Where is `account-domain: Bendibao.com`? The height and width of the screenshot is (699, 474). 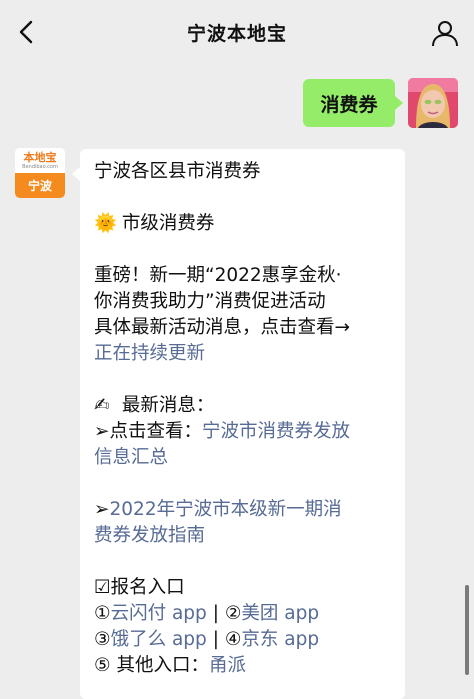
account-domain: Bendibao.com is located at coordinates (40, 166).